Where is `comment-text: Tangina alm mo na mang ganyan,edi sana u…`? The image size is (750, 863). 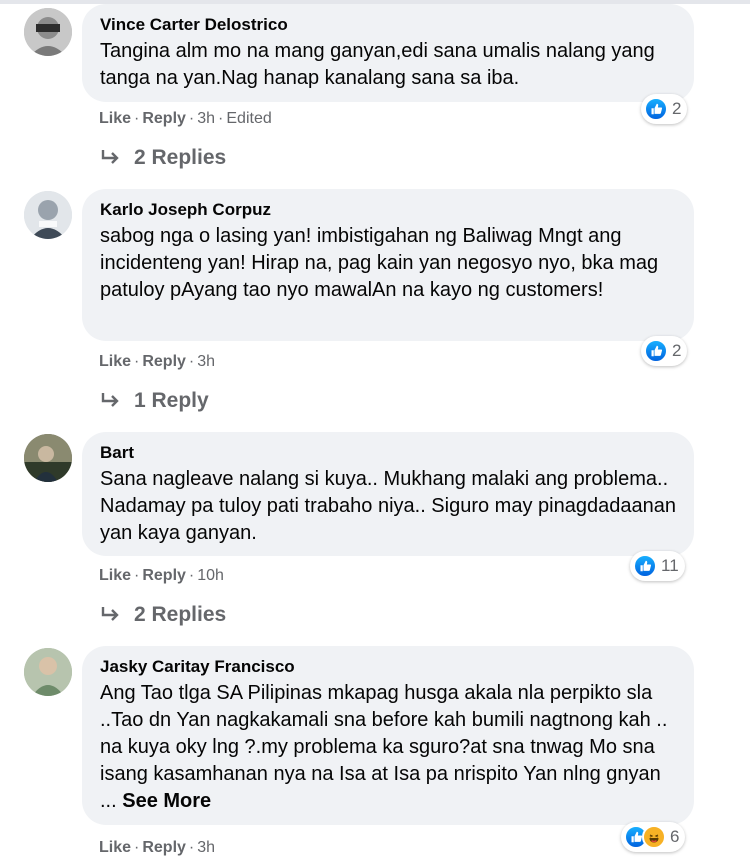
comment-text: Tangina alm mo na mang ganyan,edi sana u… is located at coordinates (377, 64).